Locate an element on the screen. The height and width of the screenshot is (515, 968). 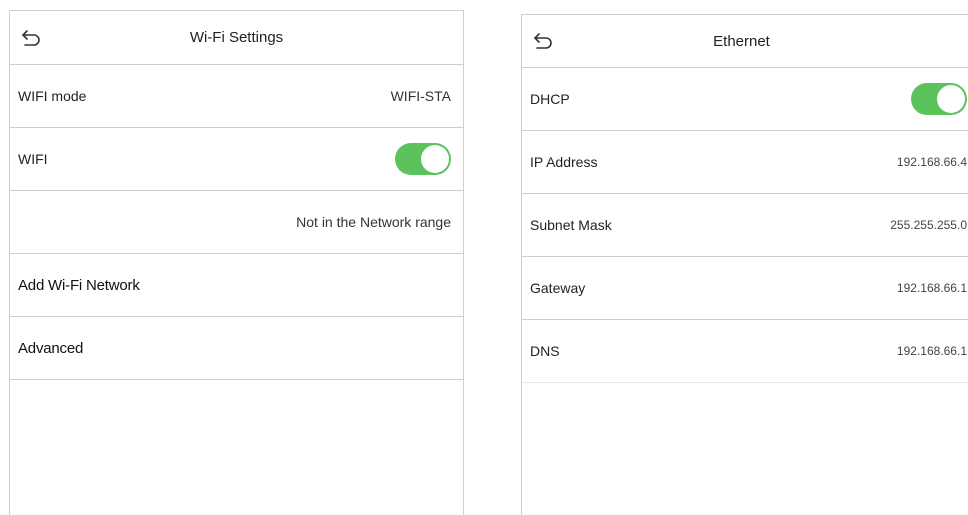
add-wifi-network-row: Add Wi-Fi Network is located at coordinates (236, 285).